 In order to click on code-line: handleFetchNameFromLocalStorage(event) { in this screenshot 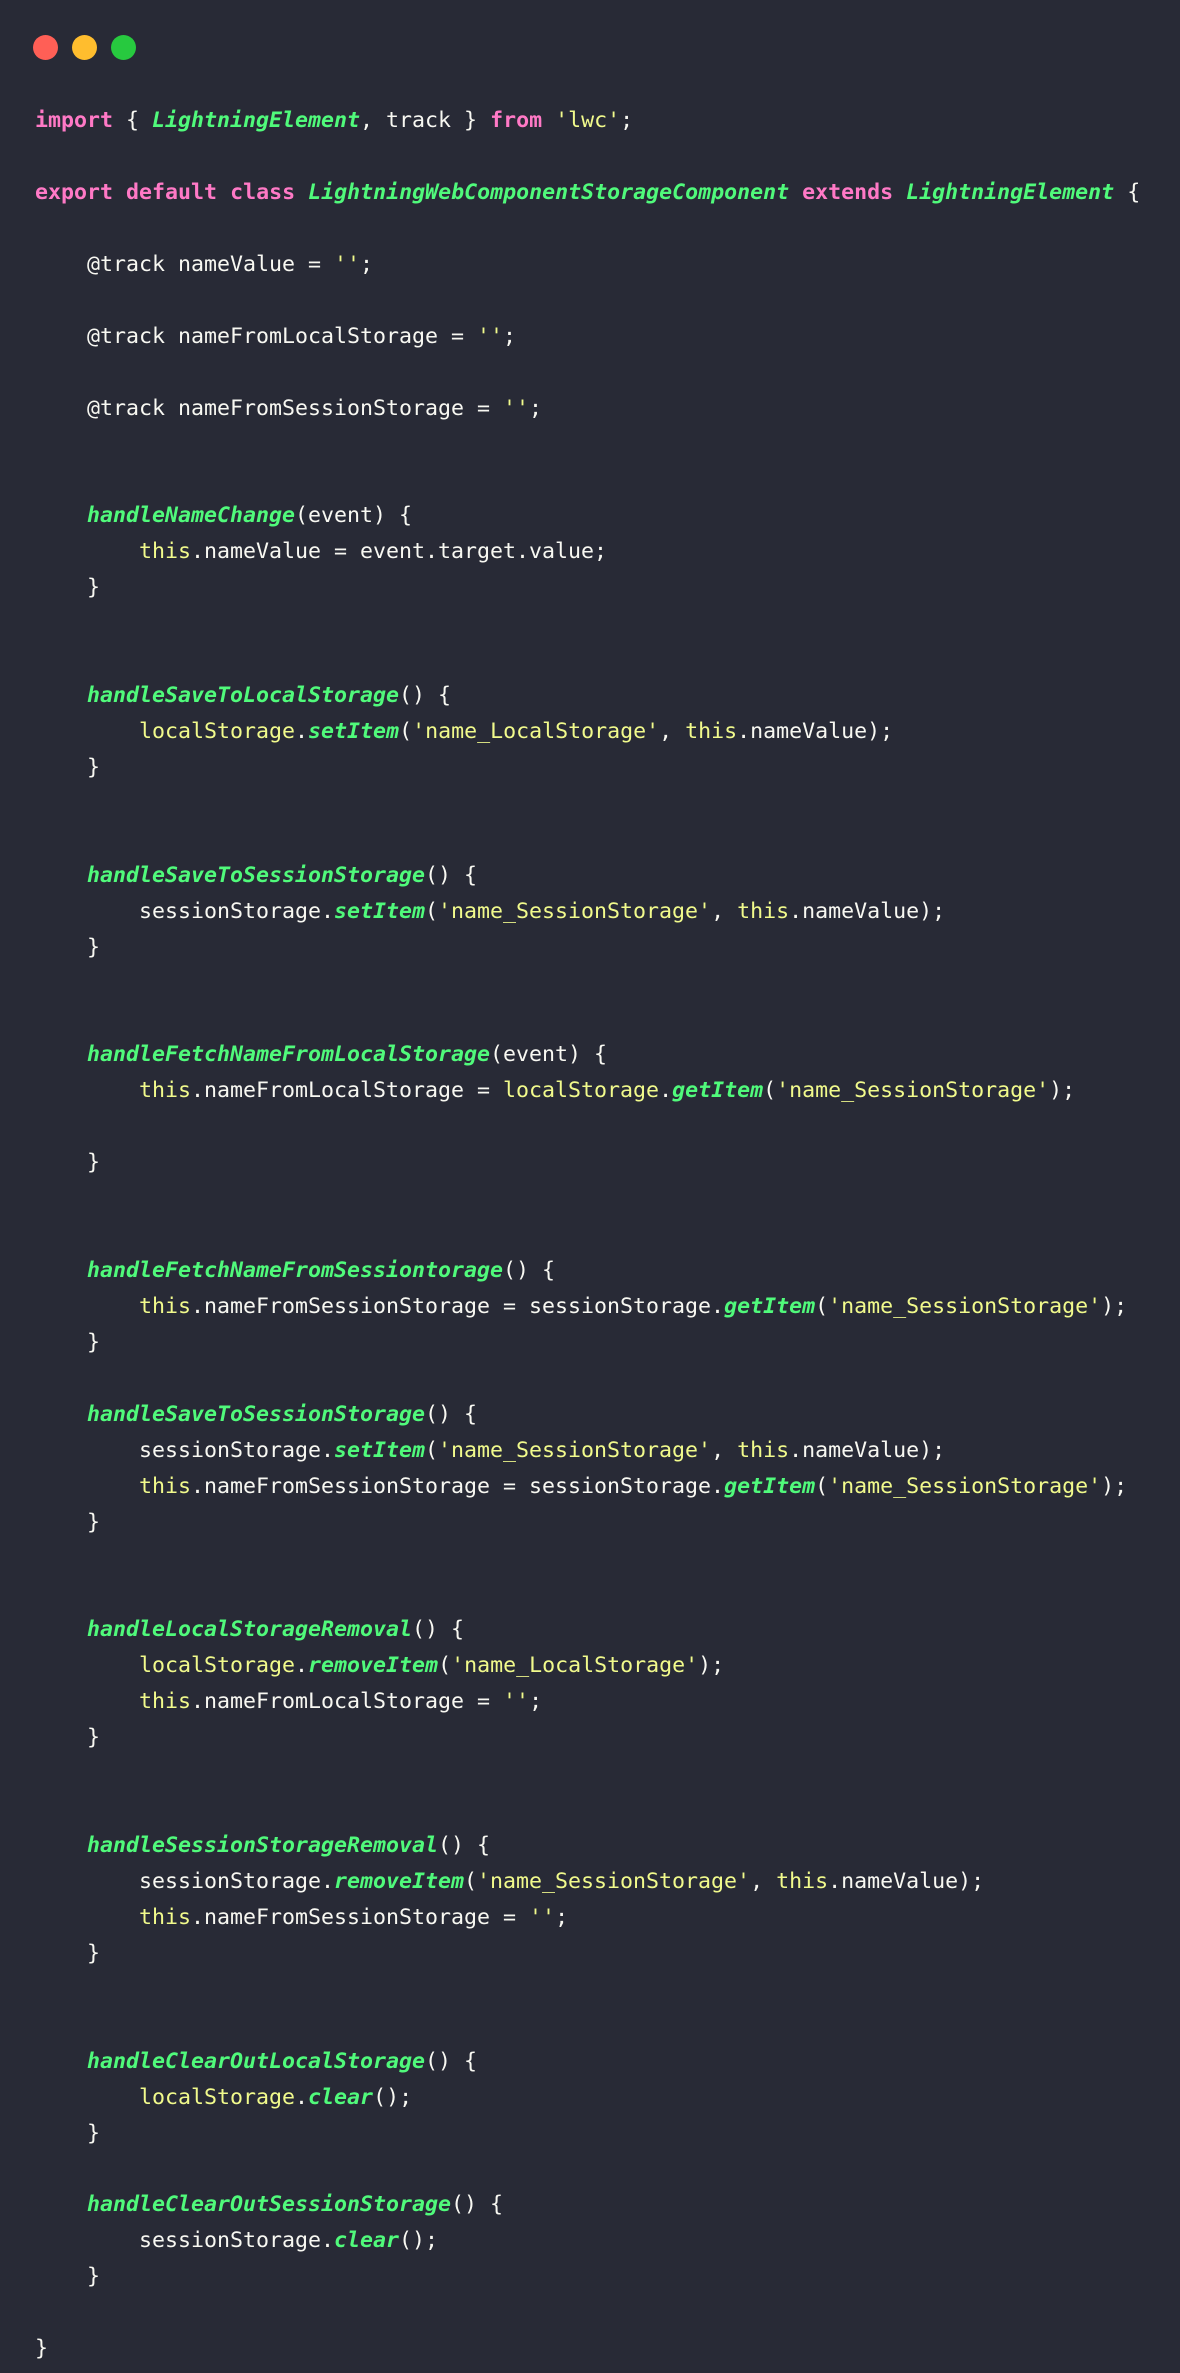, I will do `click(587, 1055)`.